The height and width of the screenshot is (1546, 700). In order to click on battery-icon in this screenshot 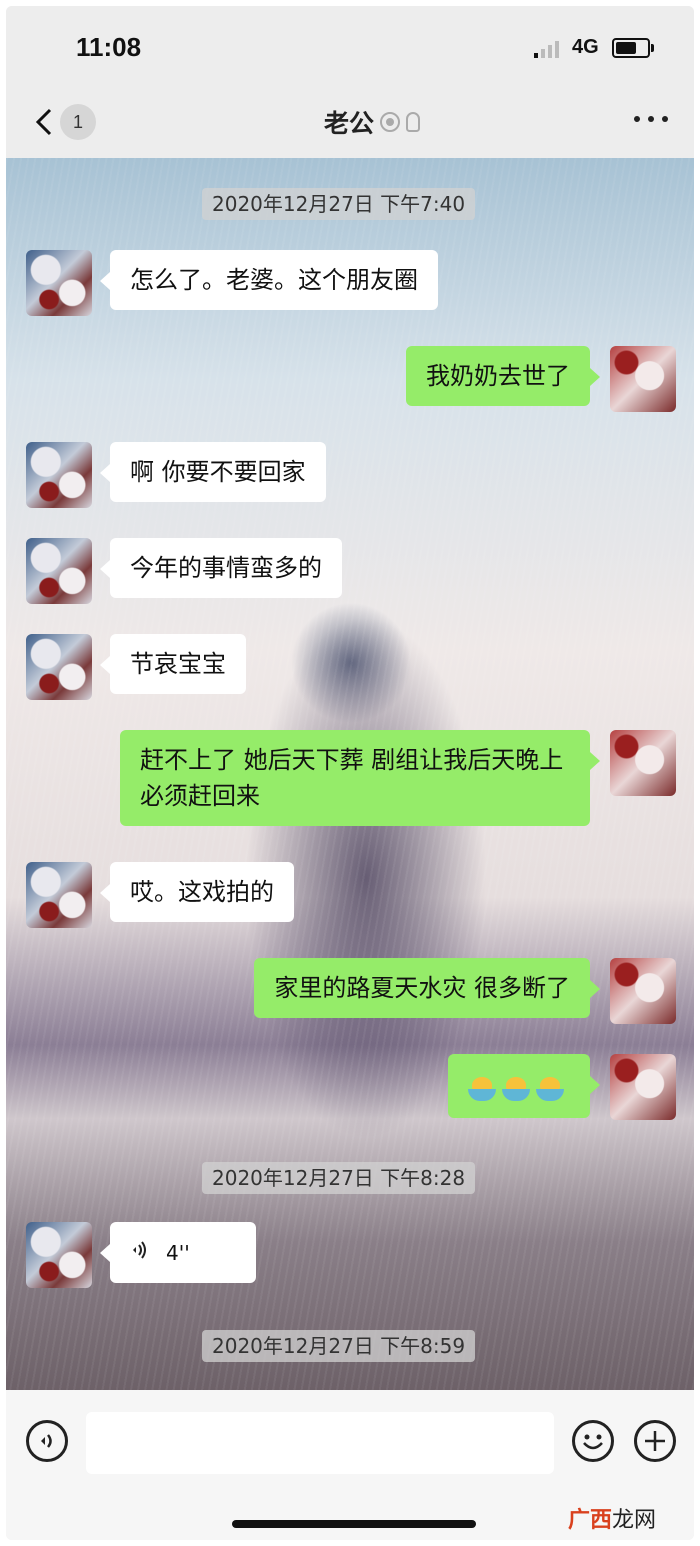, I will do `click(633, 48)`.